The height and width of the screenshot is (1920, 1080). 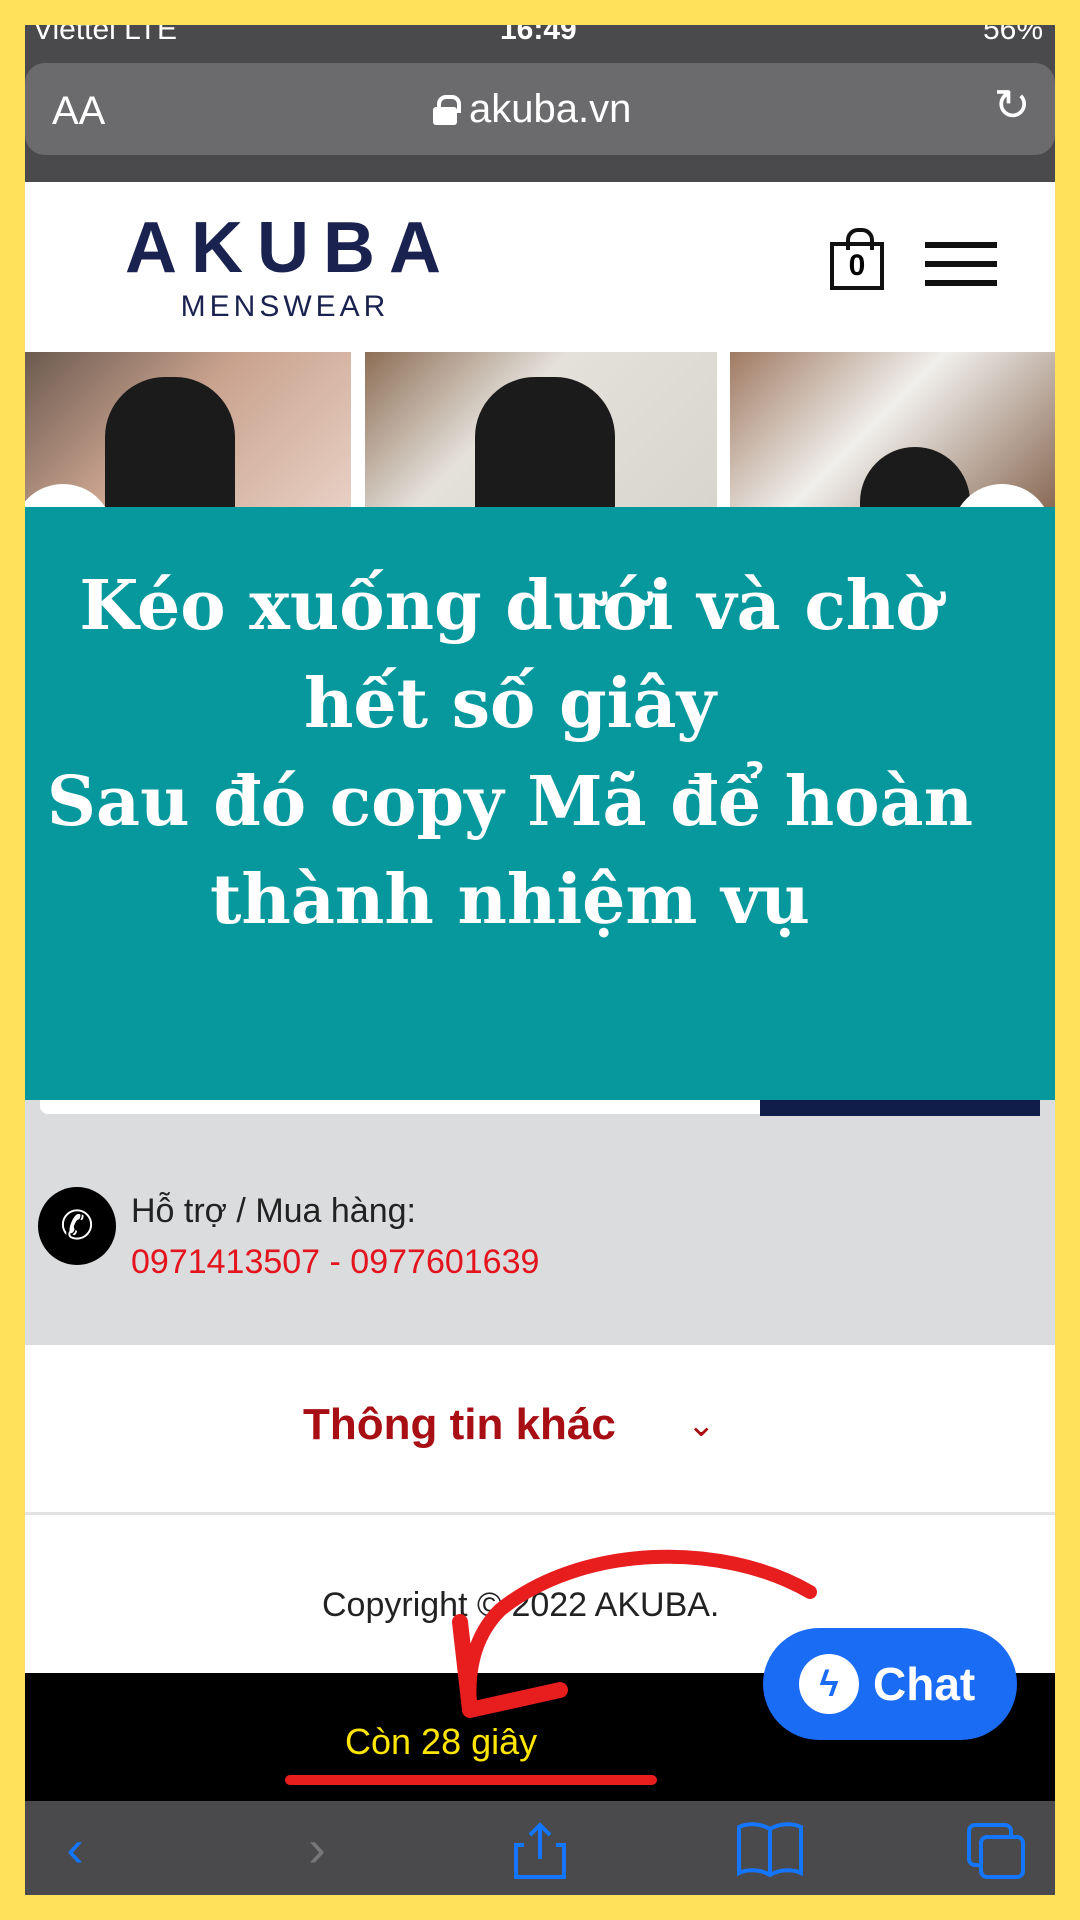 I want to click on clock: 16:49, so click(x=538, y=35).